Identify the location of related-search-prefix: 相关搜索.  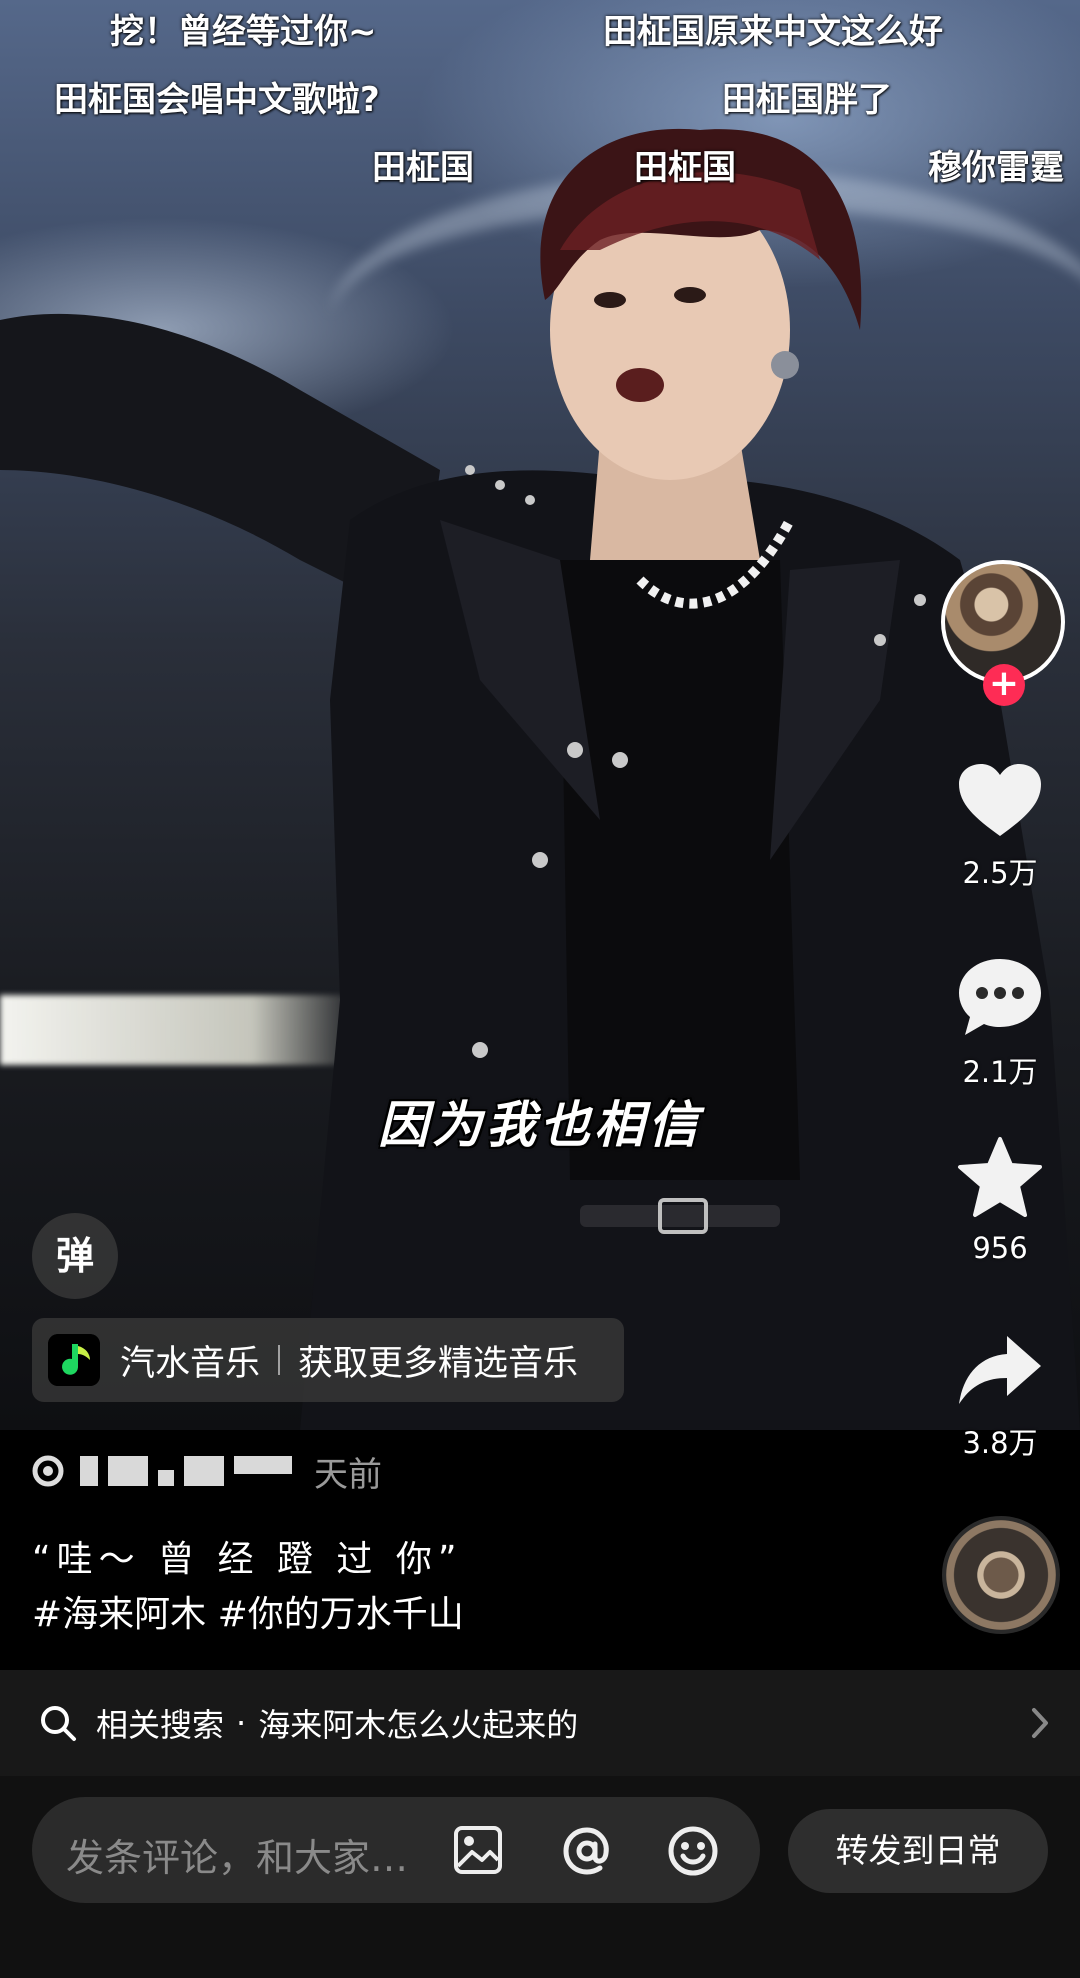
(160, 1725).